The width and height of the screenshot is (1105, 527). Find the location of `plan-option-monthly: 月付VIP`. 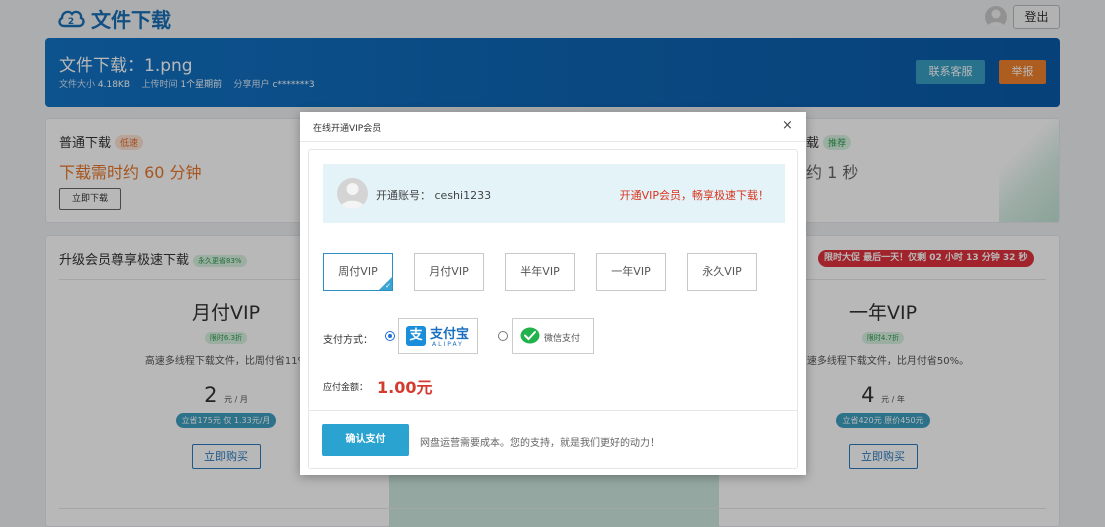

plan-option-monthly: 月付VIP is located at coordinates (449, 272).